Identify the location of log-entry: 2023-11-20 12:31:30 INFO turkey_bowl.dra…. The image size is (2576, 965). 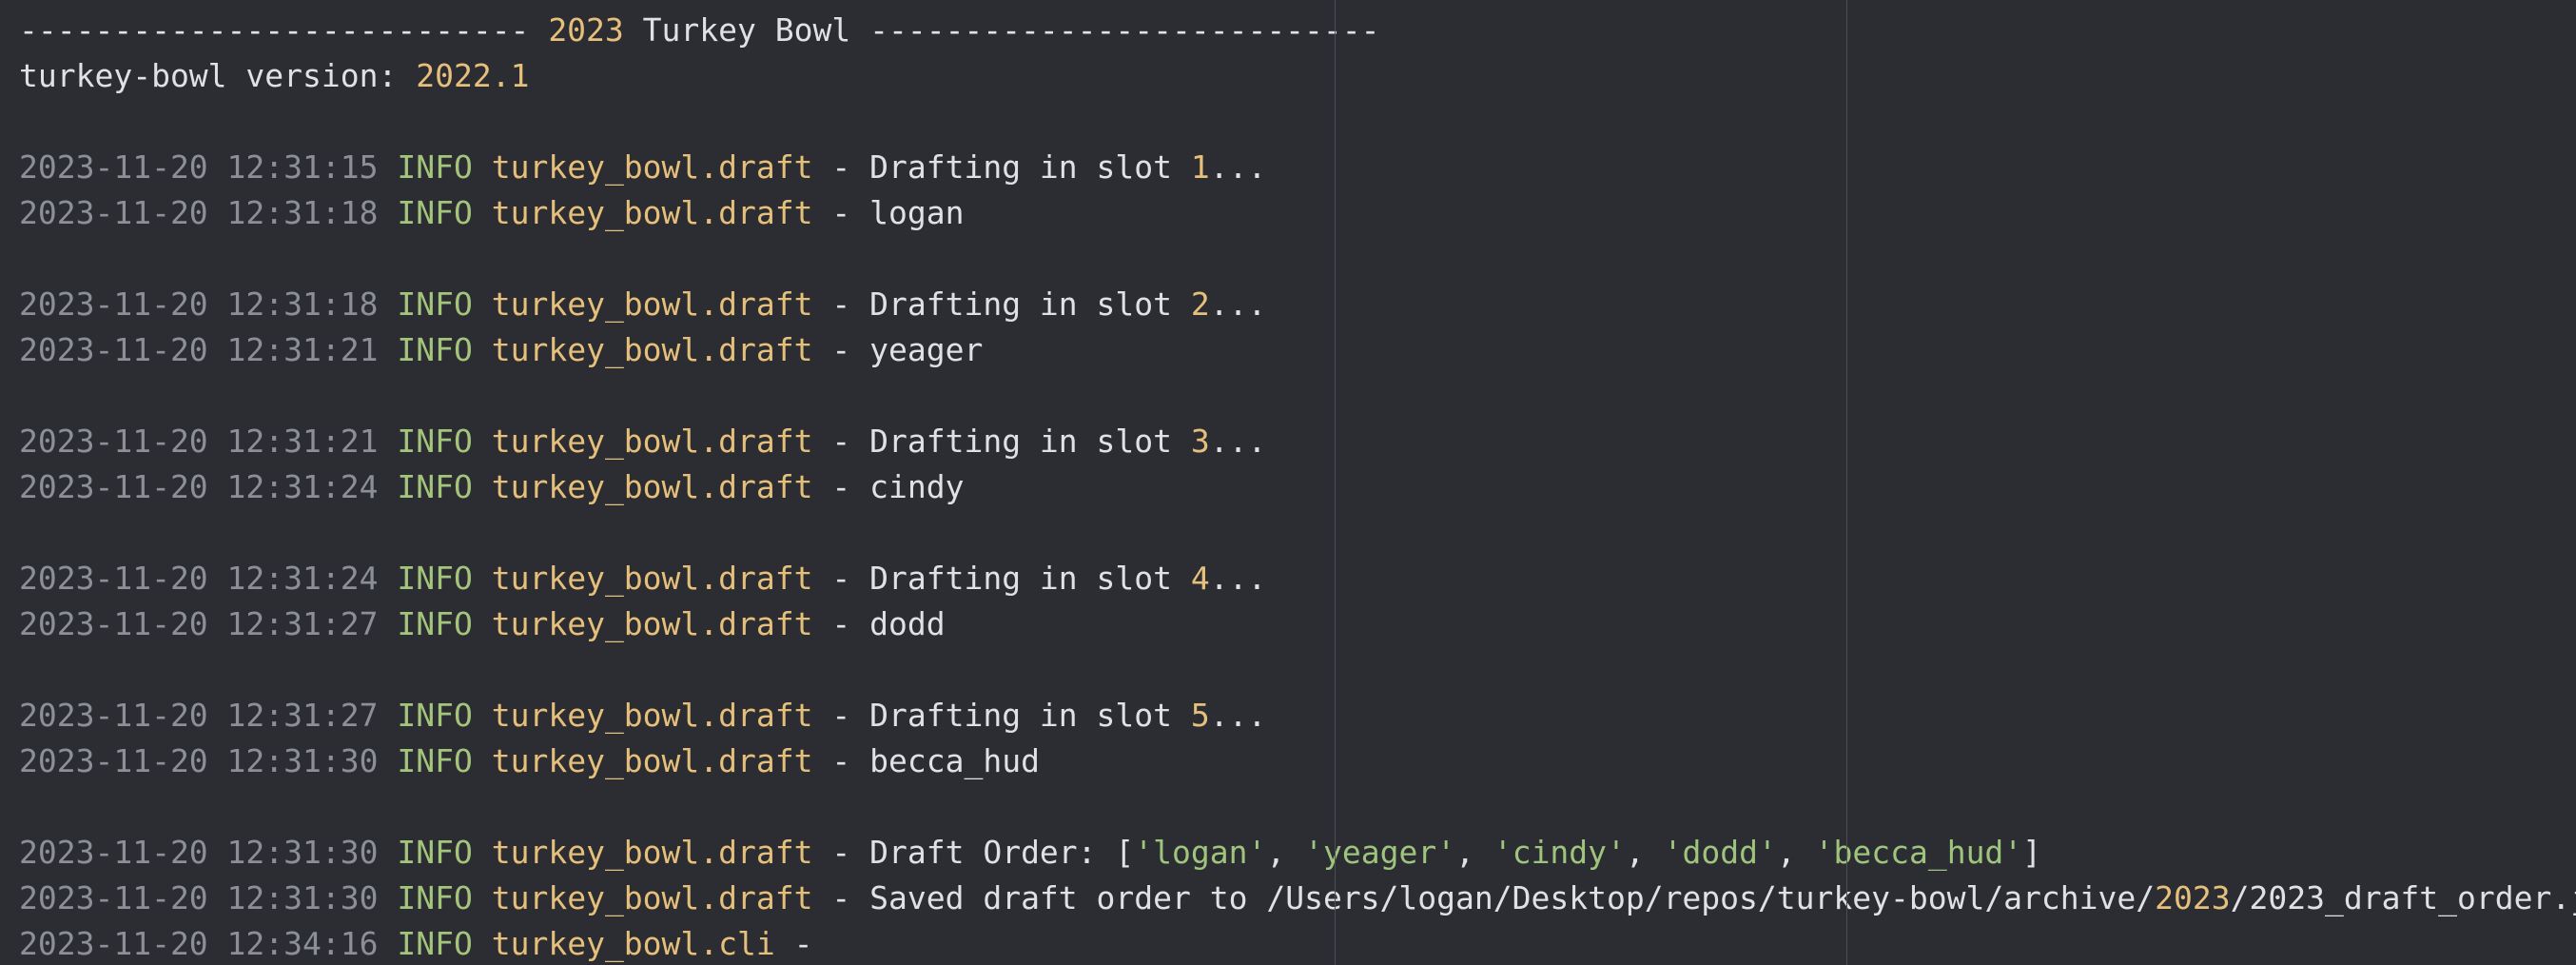
(1298, 761).